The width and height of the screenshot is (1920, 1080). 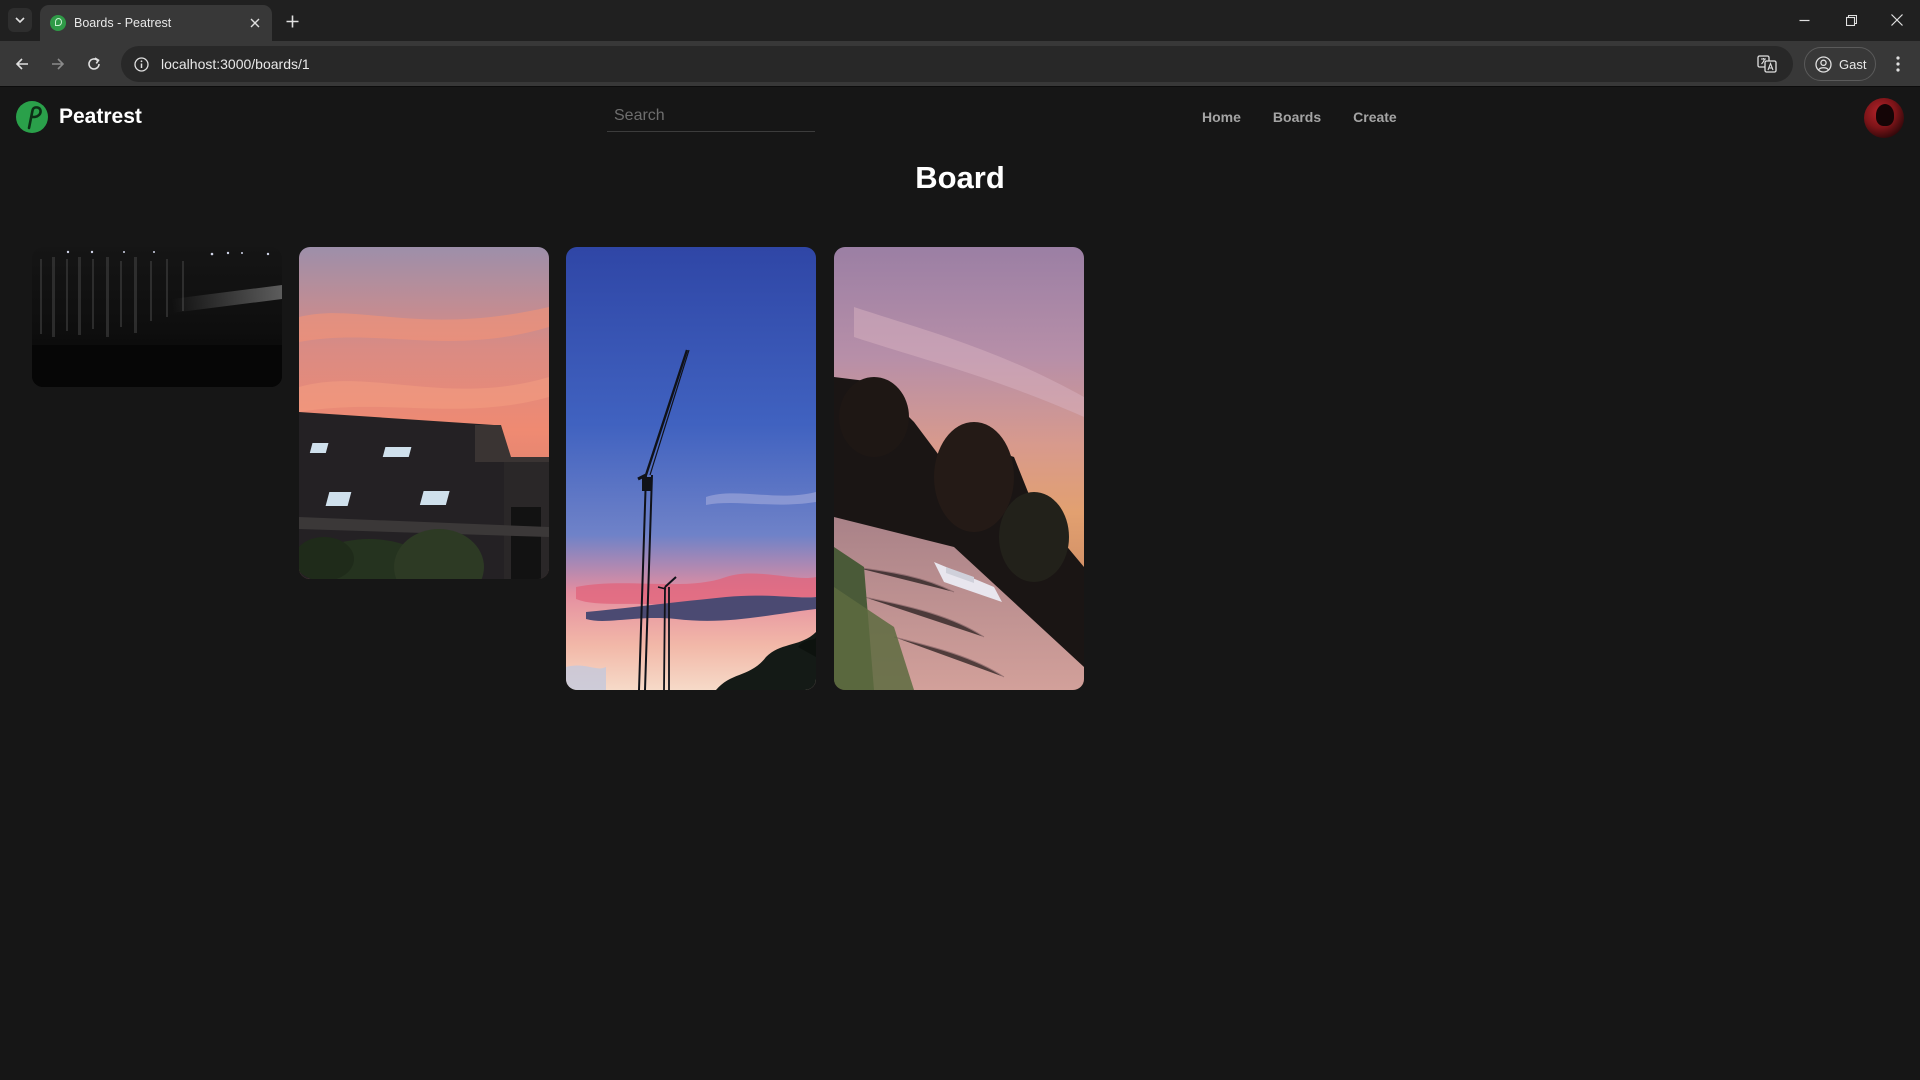 I want to click on address-url: localhost:3000/boards/1, so click(x=235, y=64).